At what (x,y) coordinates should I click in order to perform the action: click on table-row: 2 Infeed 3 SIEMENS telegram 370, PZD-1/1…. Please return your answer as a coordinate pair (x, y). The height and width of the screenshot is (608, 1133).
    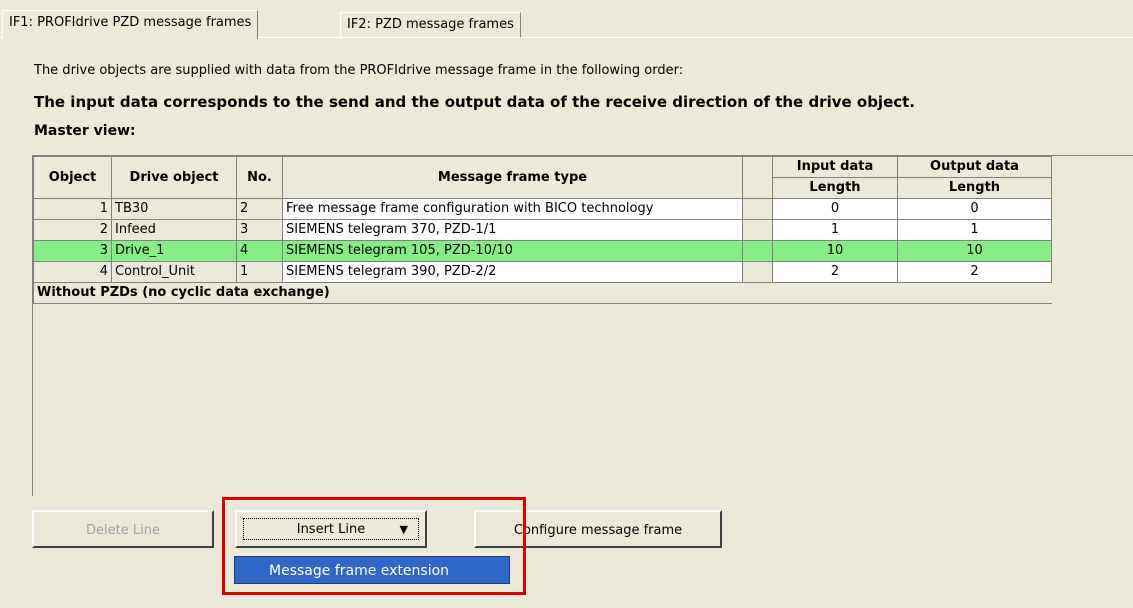
    Looking at the image, I should click on (542, 230).